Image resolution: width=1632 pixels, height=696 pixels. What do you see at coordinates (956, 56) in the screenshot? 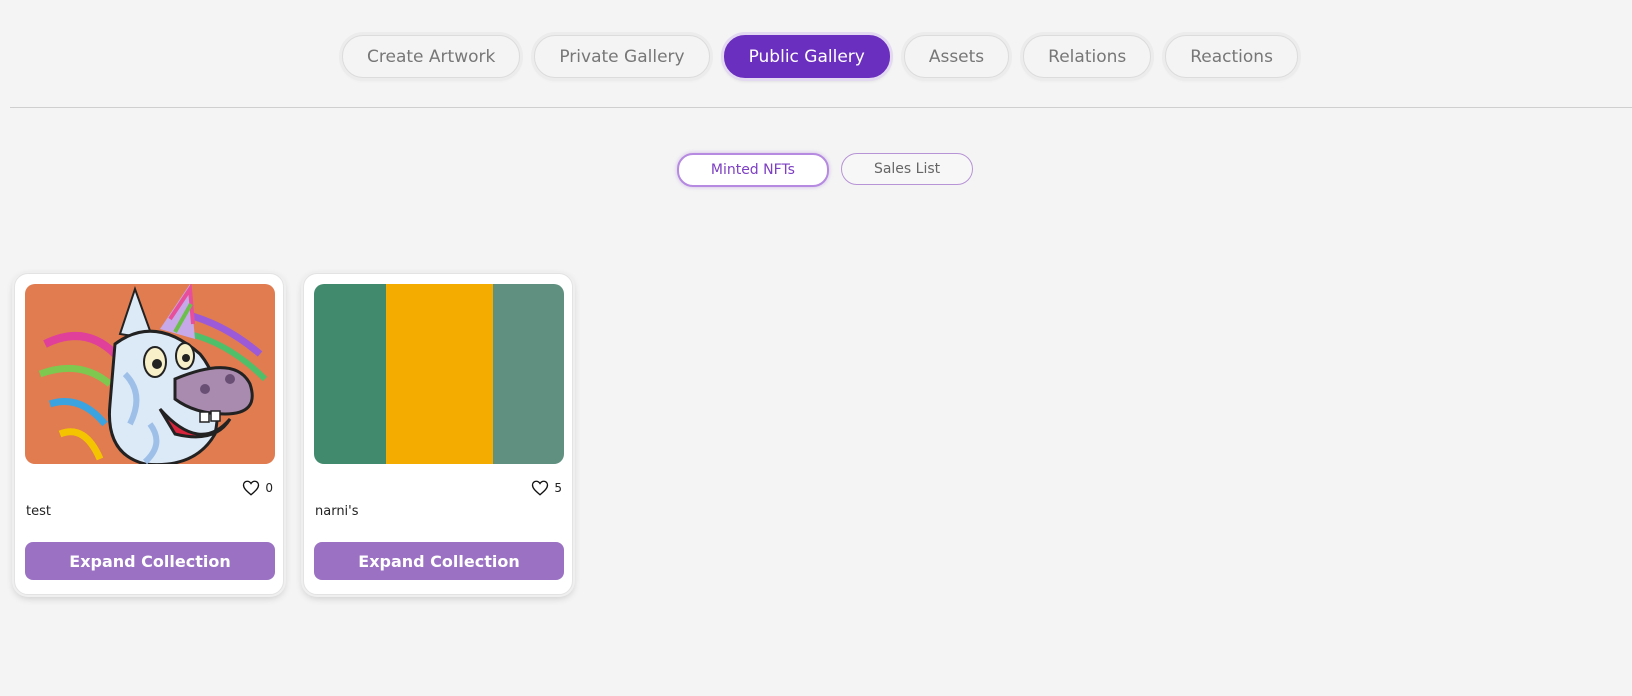
I see `tab-assets: Assets` at bounding box center [956, 56].